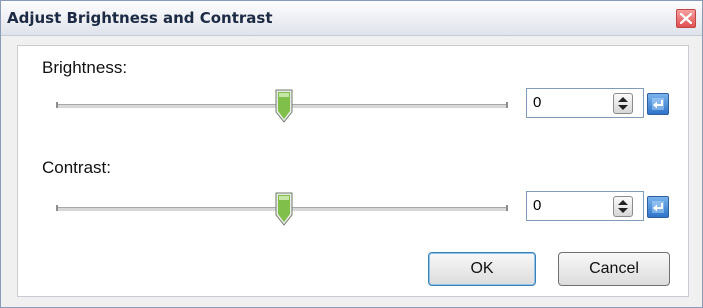 This screenshot has width=703, height=308. I want to click on contrast-value: 0, so click(537, 205).